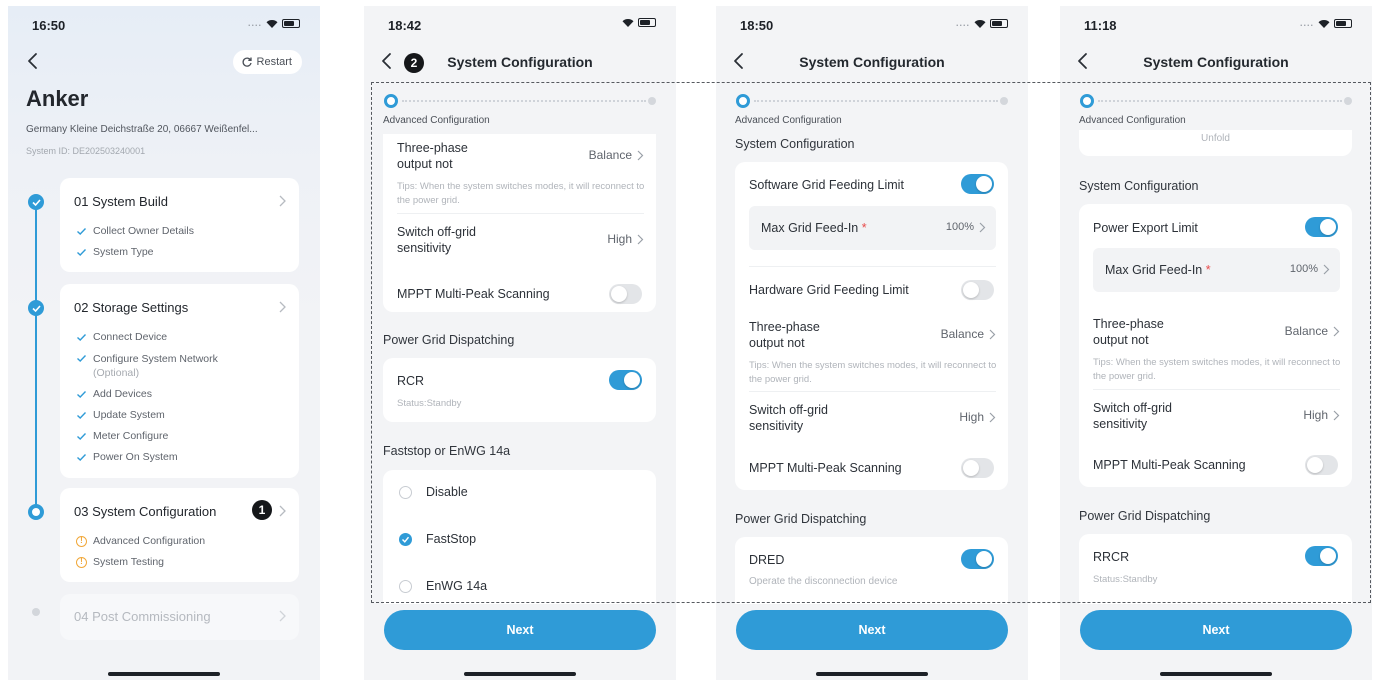  What do you see at coordinates (405, 586) in the screenshot?
I see `radio-enwg` at bounding box center [405, 586].